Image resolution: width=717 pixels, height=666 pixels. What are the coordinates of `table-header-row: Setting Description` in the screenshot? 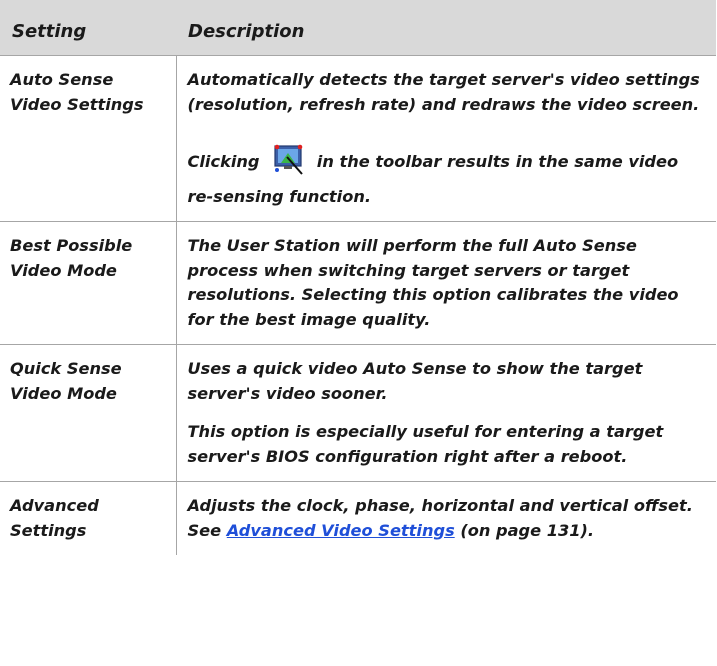 It's located at (358, 28).